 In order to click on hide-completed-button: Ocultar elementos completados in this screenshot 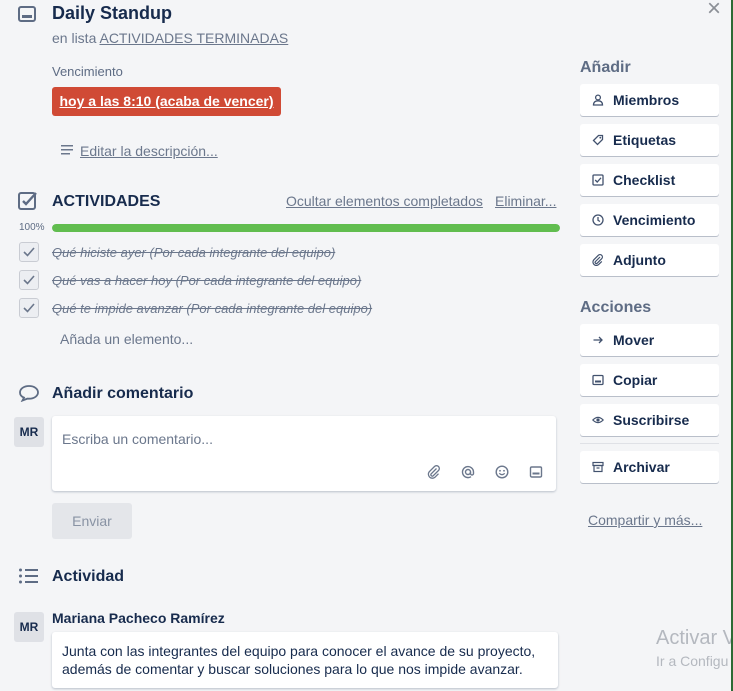, I will do `click(384, 201)`.